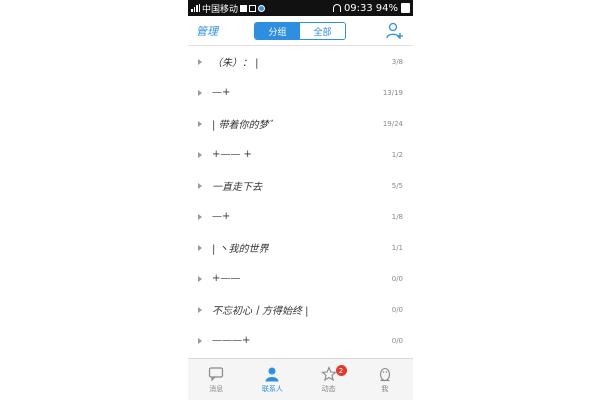 The image size is (600, 400). Describe the element at coordinates (397, 185) in the screenshot. I see `group-count: 5/5` at that location.